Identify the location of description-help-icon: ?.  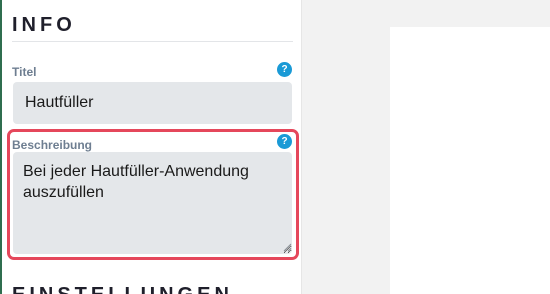
(284, 141).